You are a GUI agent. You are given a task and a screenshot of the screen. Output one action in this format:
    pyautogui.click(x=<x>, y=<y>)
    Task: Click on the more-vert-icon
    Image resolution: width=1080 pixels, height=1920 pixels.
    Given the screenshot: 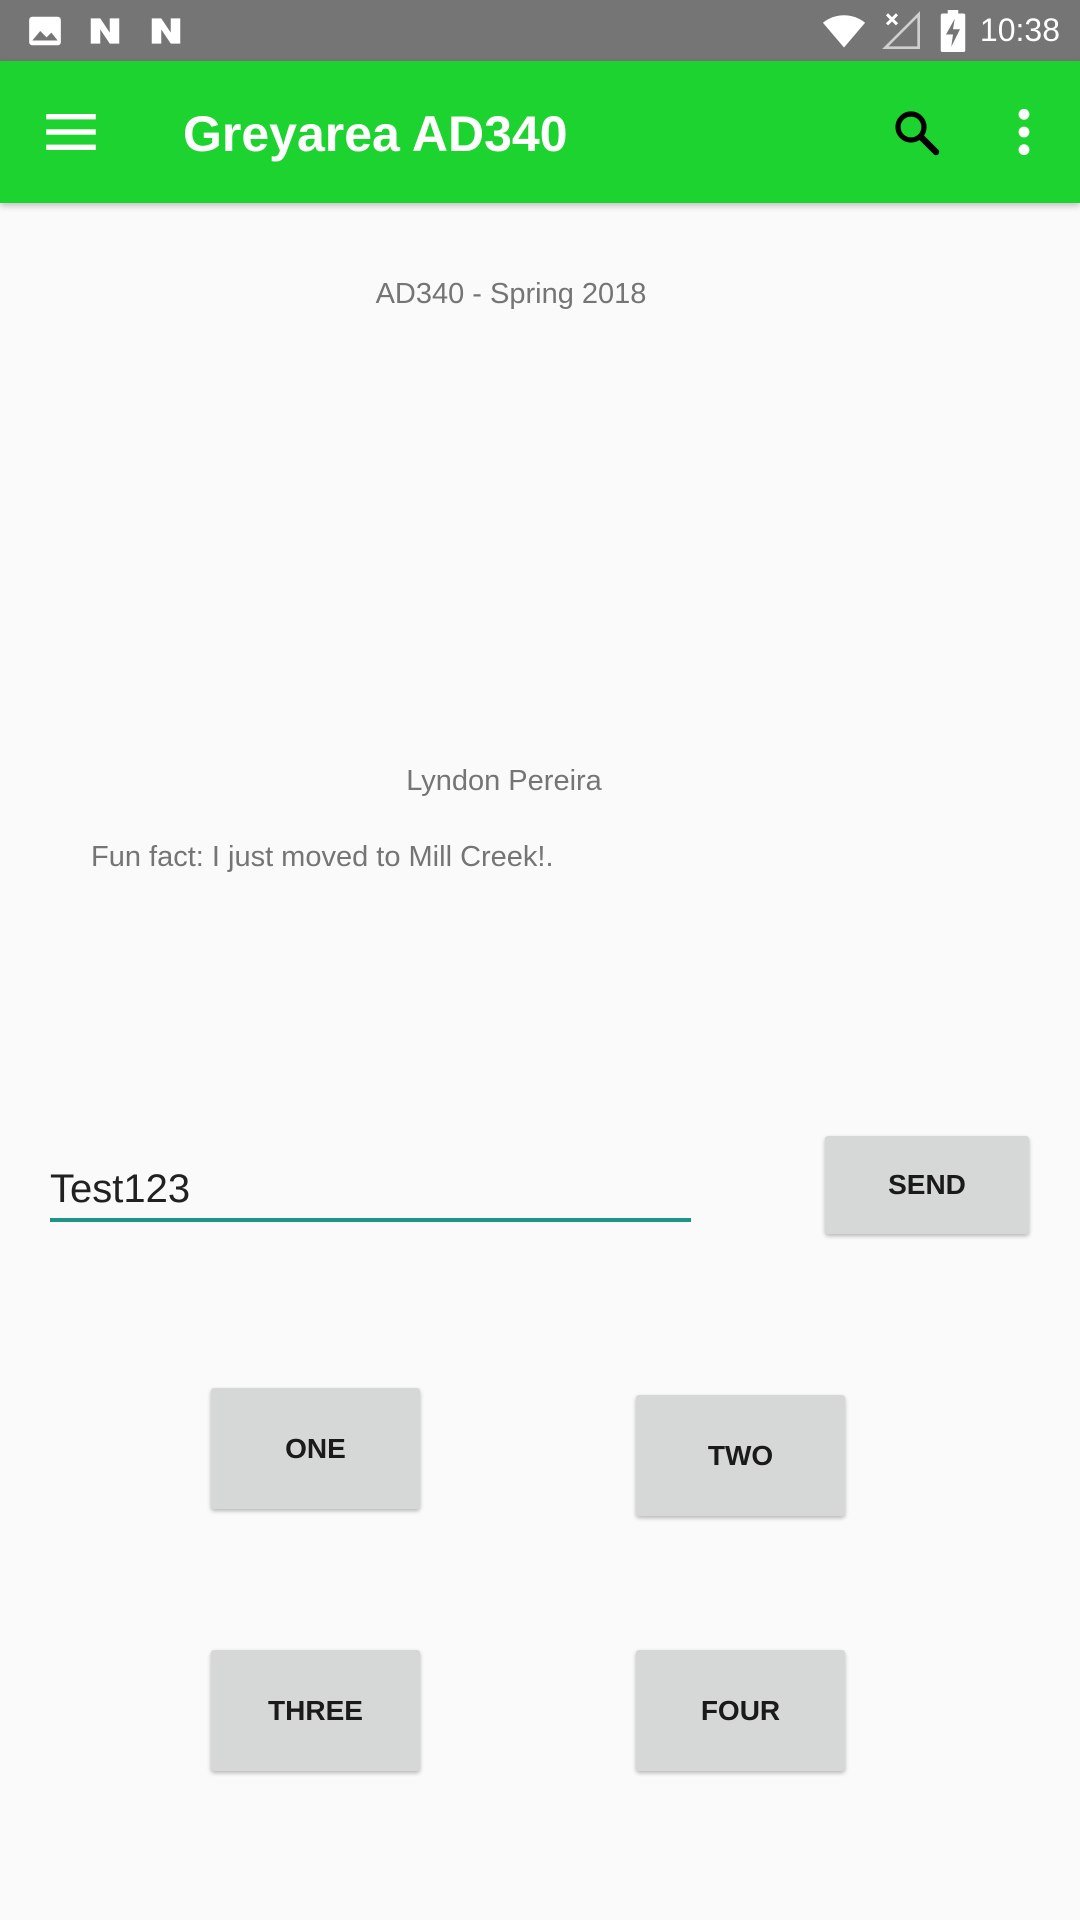 What is the action you would take?
    pyautogui.click(x=1024, y=132)
    